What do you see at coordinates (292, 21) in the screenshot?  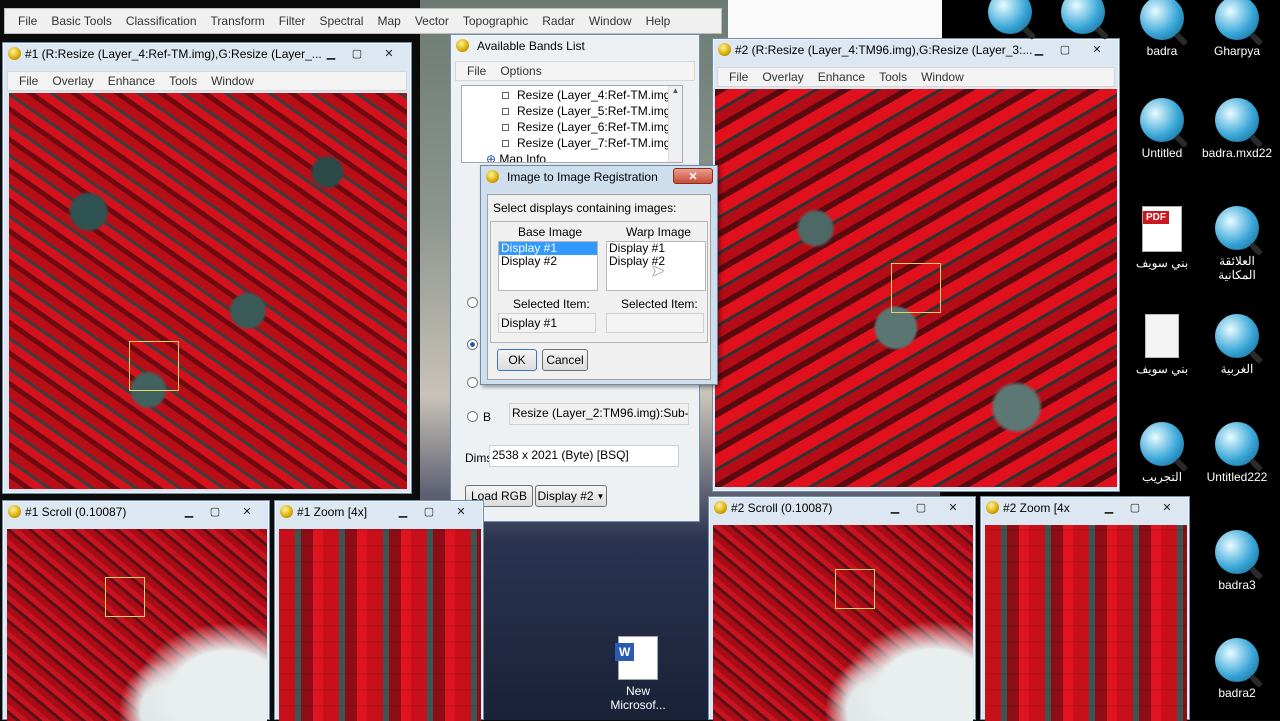 I see `menu-filter: Filter` at bounding box center [292, 21].